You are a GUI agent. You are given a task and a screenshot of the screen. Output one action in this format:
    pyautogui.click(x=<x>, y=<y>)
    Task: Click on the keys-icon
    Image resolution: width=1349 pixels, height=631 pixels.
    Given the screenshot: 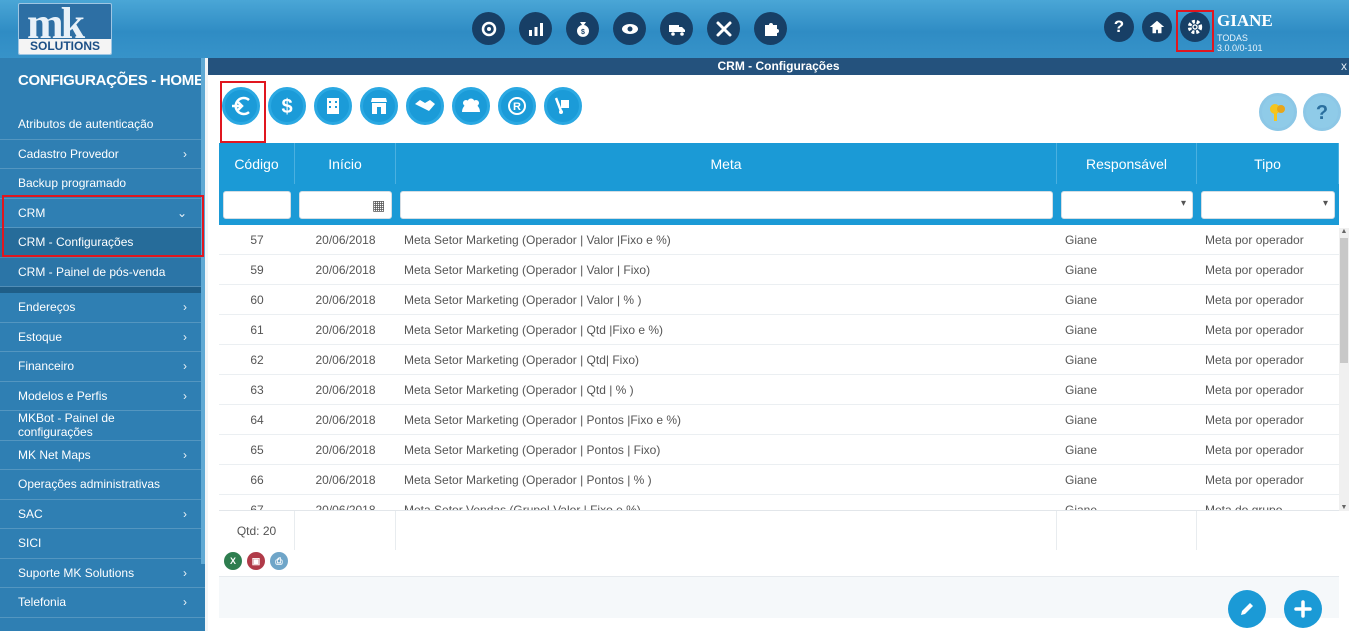 What is the action you would take?
    pyautogui.click(x=1278, y=112)
    